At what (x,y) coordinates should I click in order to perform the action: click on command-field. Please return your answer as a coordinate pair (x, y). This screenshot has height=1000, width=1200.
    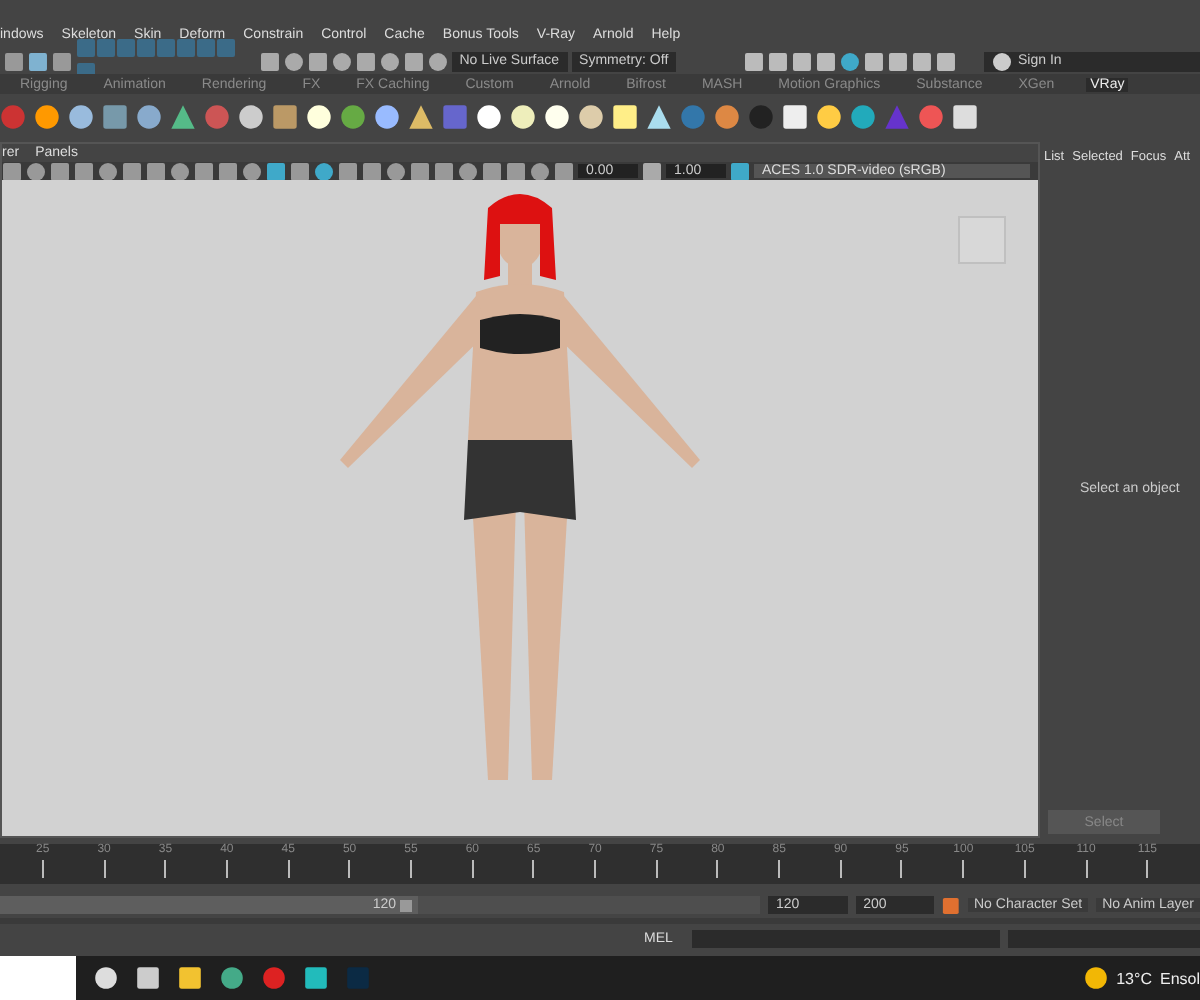
    Looking at the image, I should click on (846, 938).